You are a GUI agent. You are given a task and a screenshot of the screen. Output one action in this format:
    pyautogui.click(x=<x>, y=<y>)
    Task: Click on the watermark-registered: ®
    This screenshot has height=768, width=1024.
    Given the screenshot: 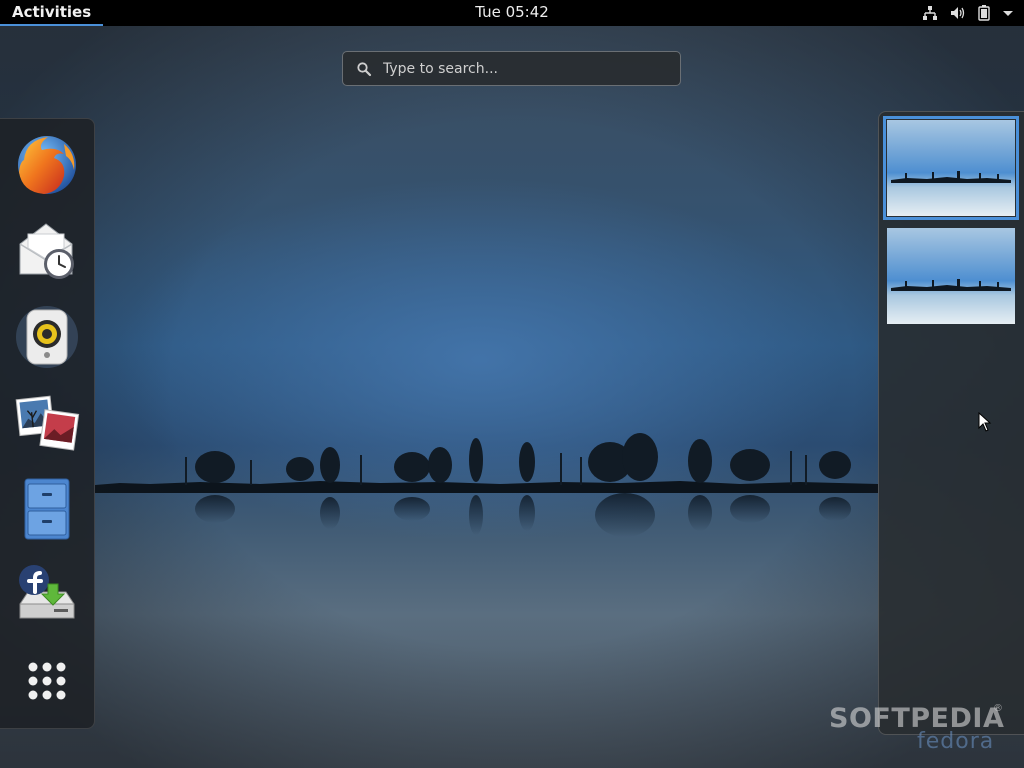 What is the action you would take?
    pyautogui.click(x=998, y=708)
    